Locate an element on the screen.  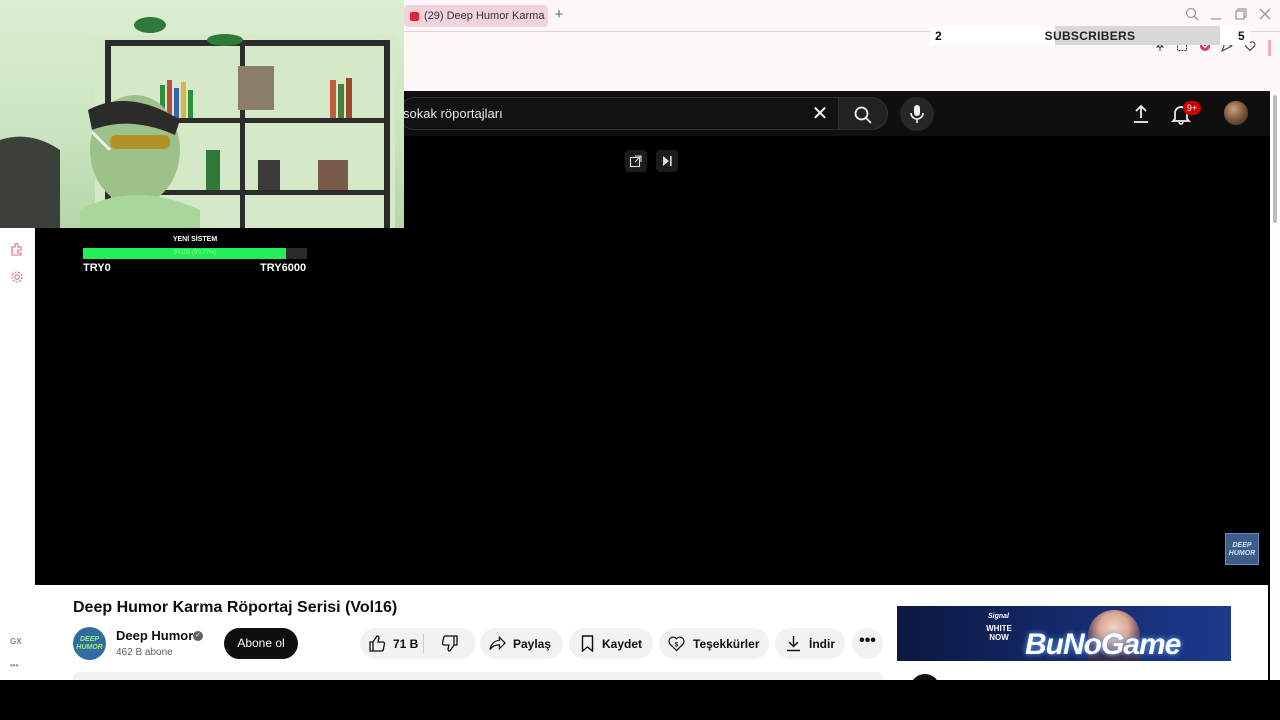
address-bar-edge is located at coordinates (1269, 48).